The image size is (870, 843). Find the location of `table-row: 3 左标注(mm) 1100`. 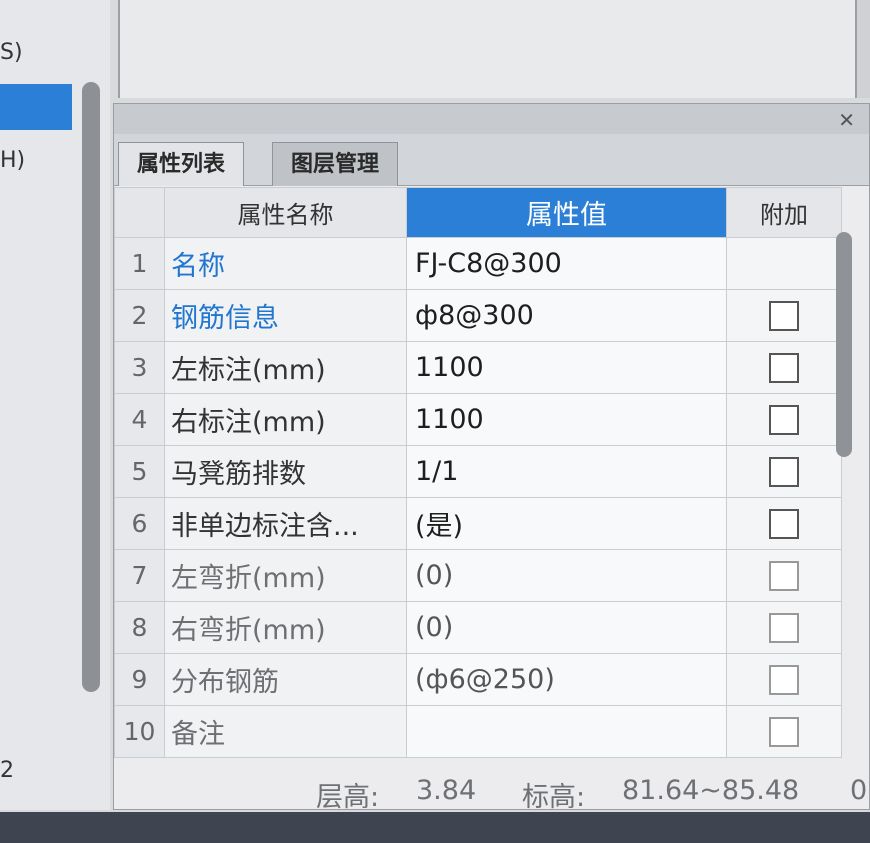

table-row: 3 左标注(mm) 1100 is located at coordinates (478, 367).